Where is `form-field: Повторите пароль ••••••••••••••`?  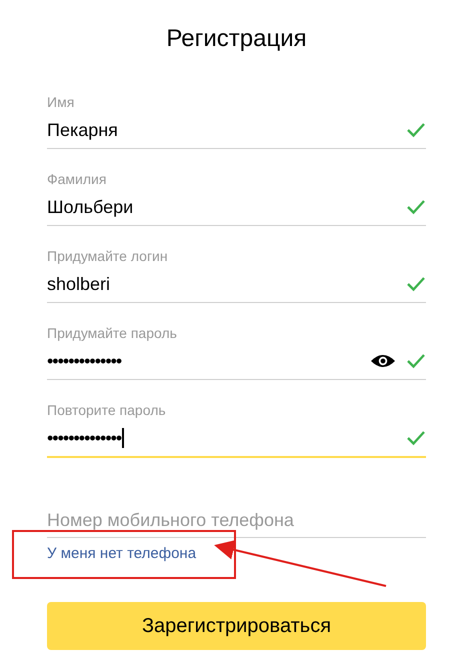
form-field: Повторите пароль •••••••••••••• is located at coordinates (236, 430).